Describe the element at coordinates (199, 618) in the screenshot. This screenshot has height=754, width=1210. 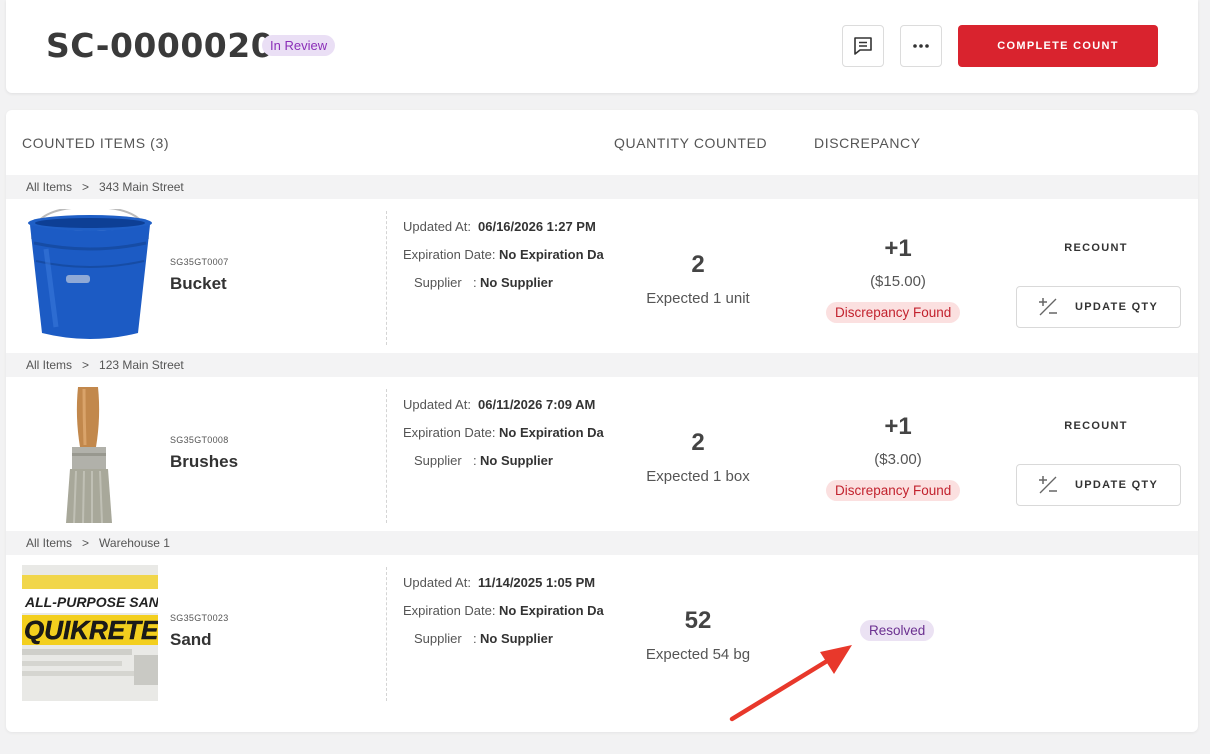
I see `item-sku: SG35GT0023` at that location.